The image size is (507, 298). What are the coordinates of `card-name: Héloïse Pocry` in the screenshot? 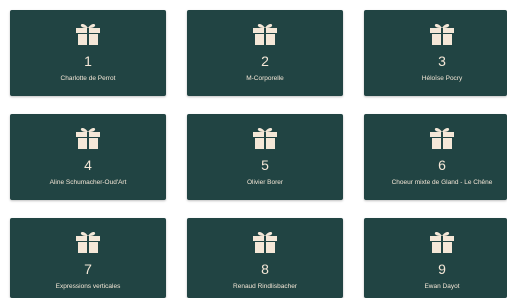 It's located at (442, 78).